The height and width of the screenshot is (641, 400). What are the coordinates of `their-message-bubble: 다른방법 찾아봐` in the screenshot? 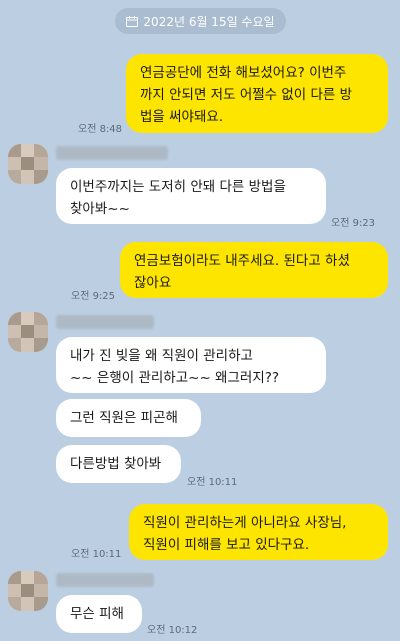 It's located at (118, 464).